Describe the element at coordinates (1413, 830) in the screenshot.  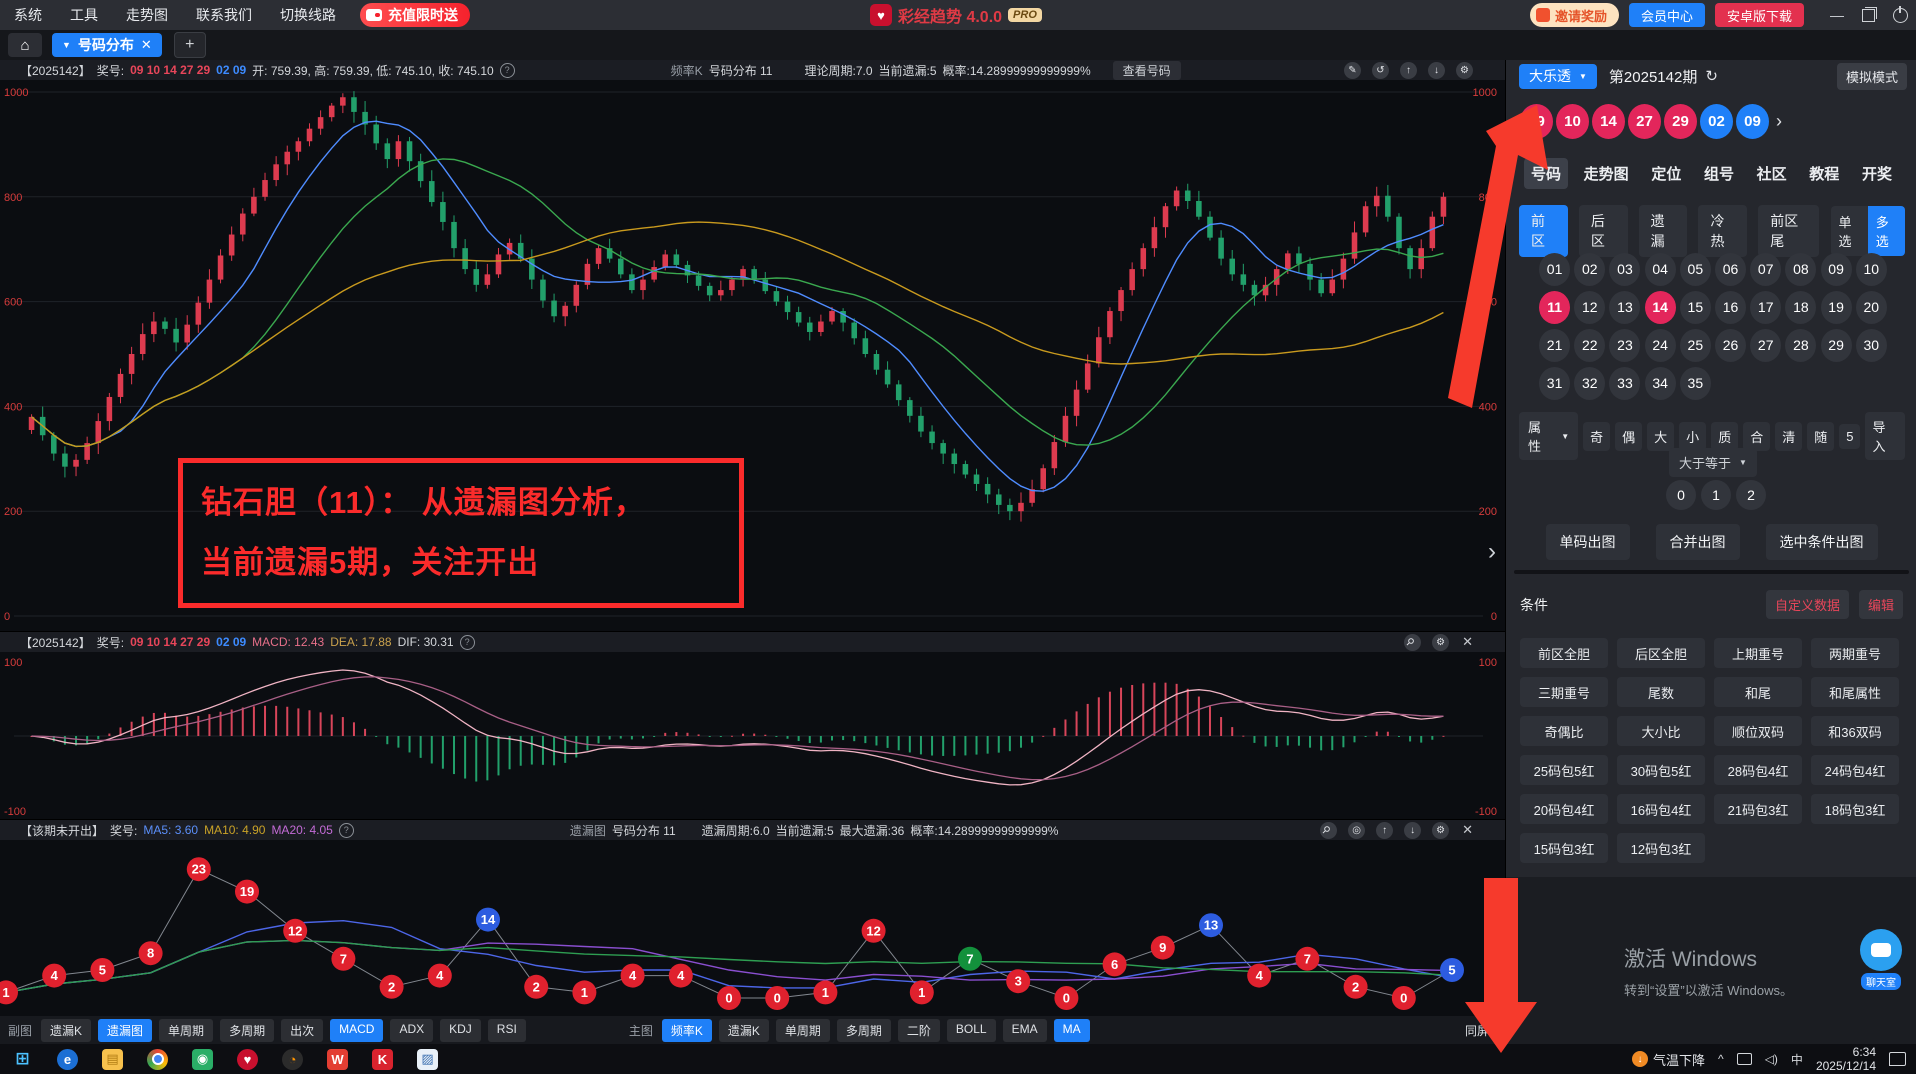
I see `arrow-down-icon: ↓` at that location.